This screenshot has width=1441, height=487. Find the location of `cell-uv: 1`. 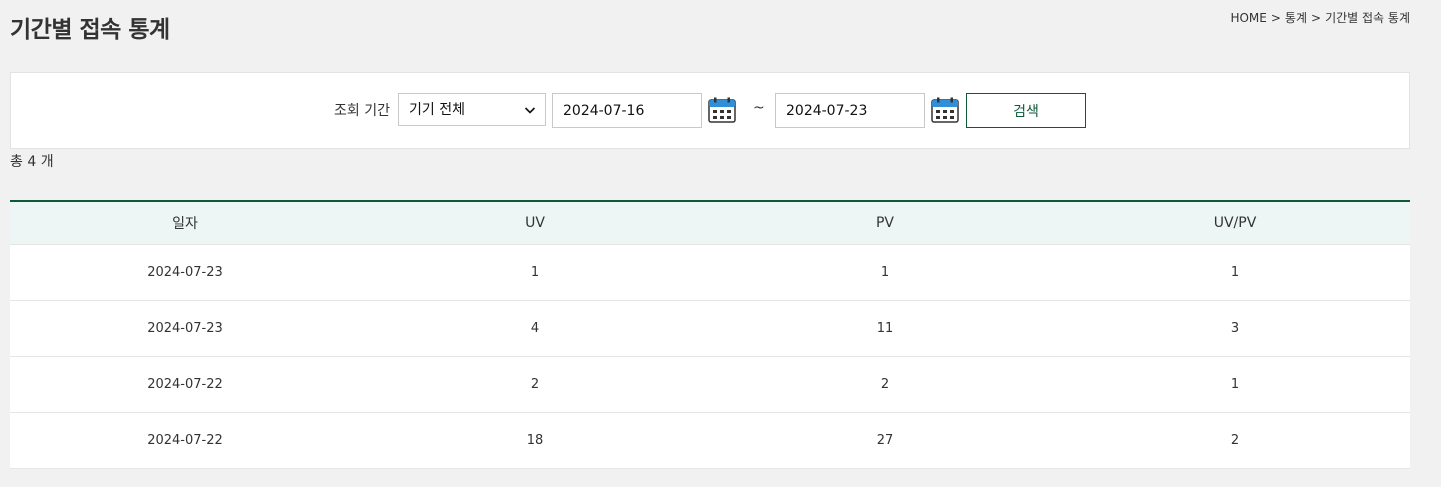

cell-uv: 1 is located at coordinates (535, 272).